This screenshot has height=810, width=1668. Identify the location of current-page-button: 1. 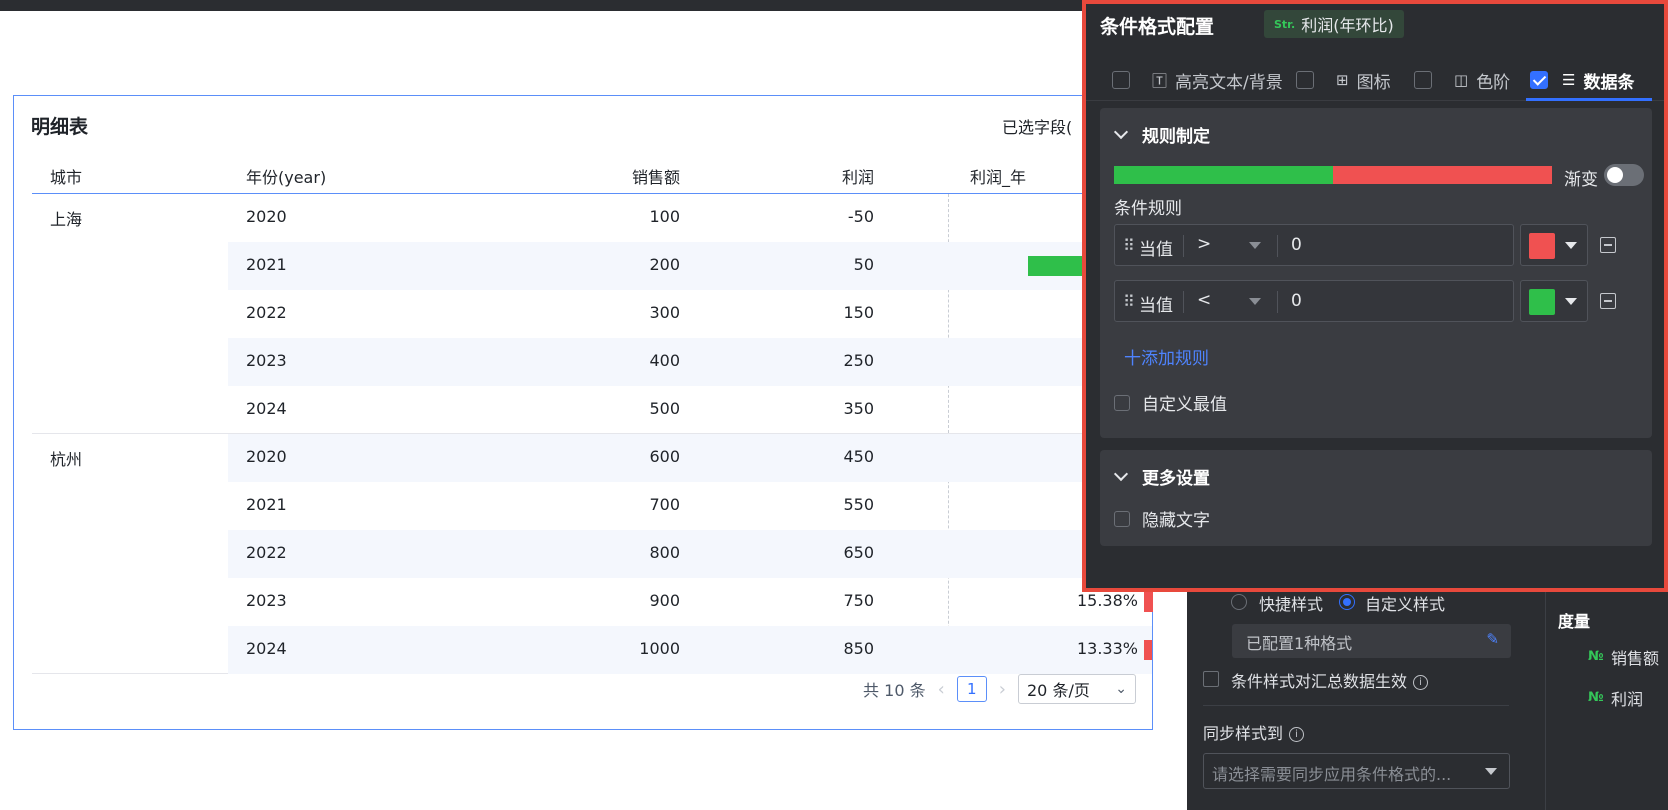
(971, 689).